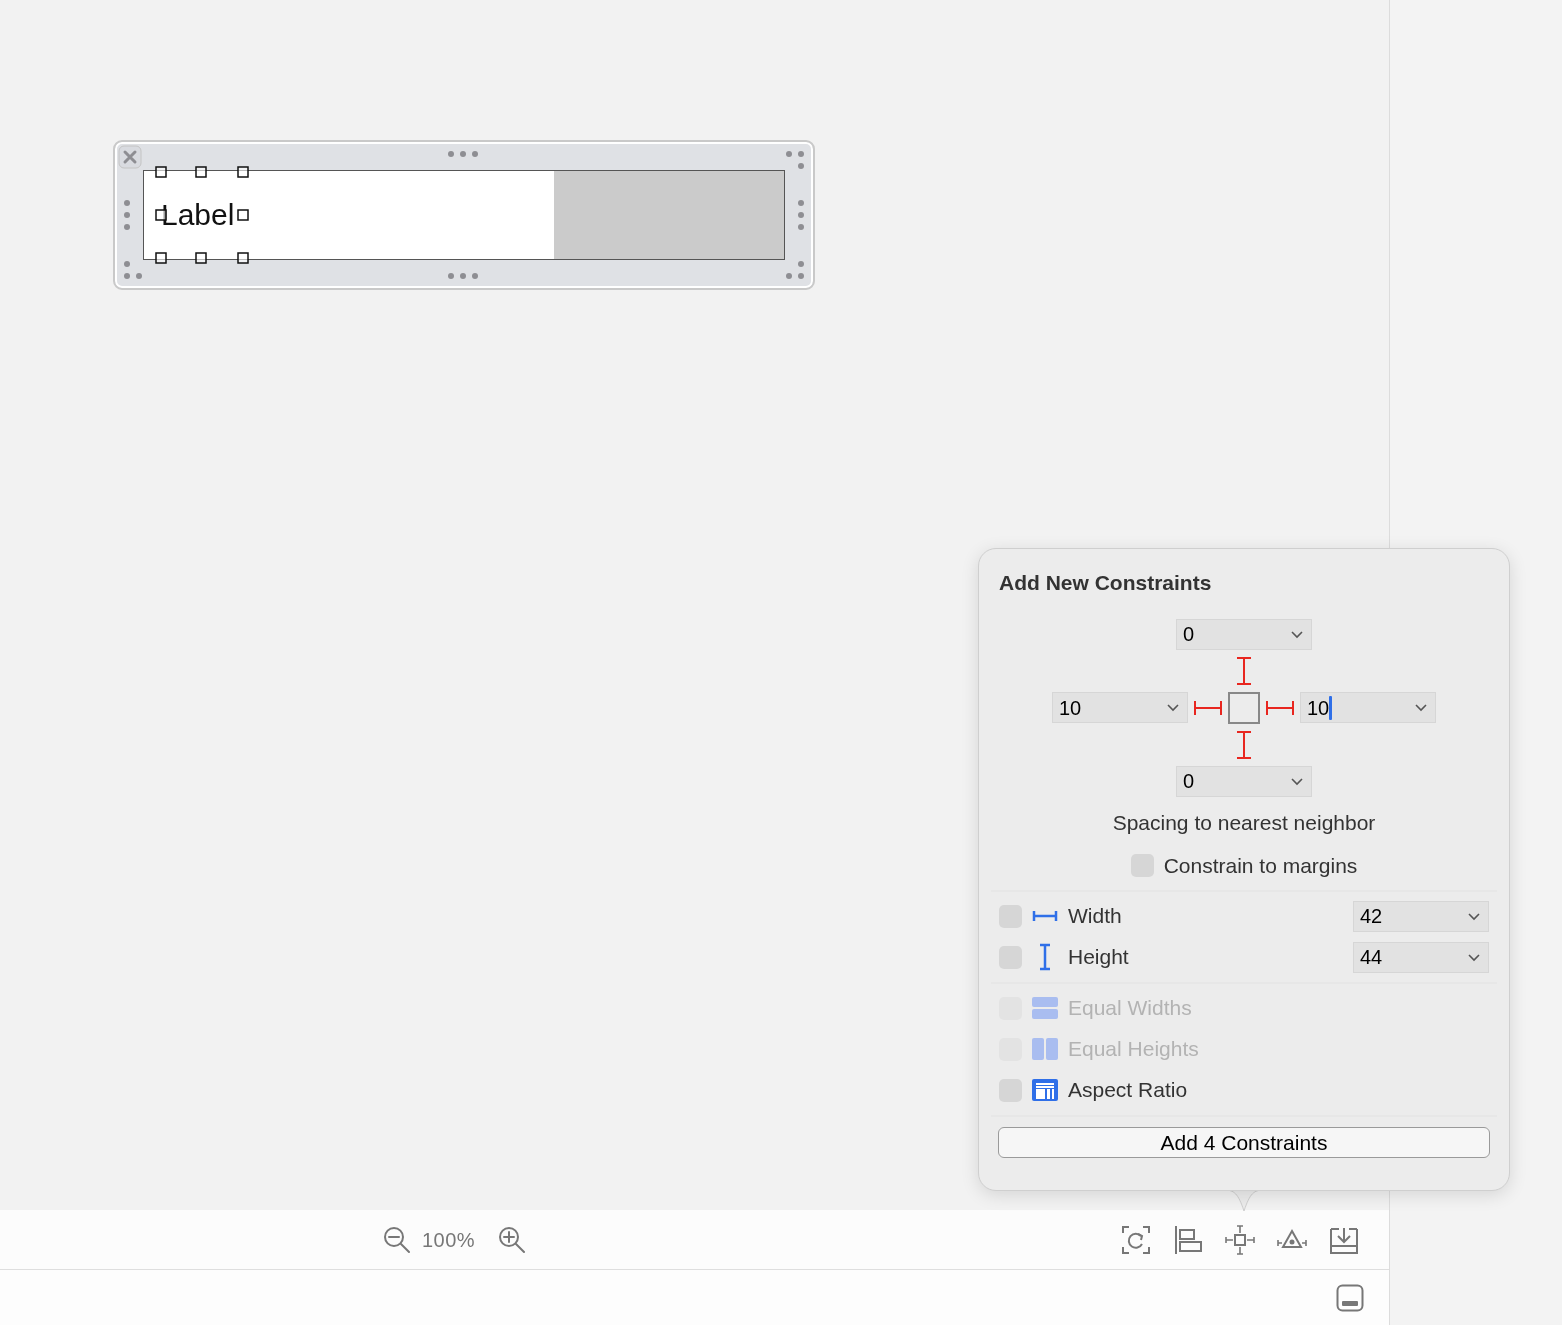 This screenshot has height=1325, width=1562. Describe the element at coordinates (1045, 1049) in the screenshot. I see `equal-heights-icon` at that location.